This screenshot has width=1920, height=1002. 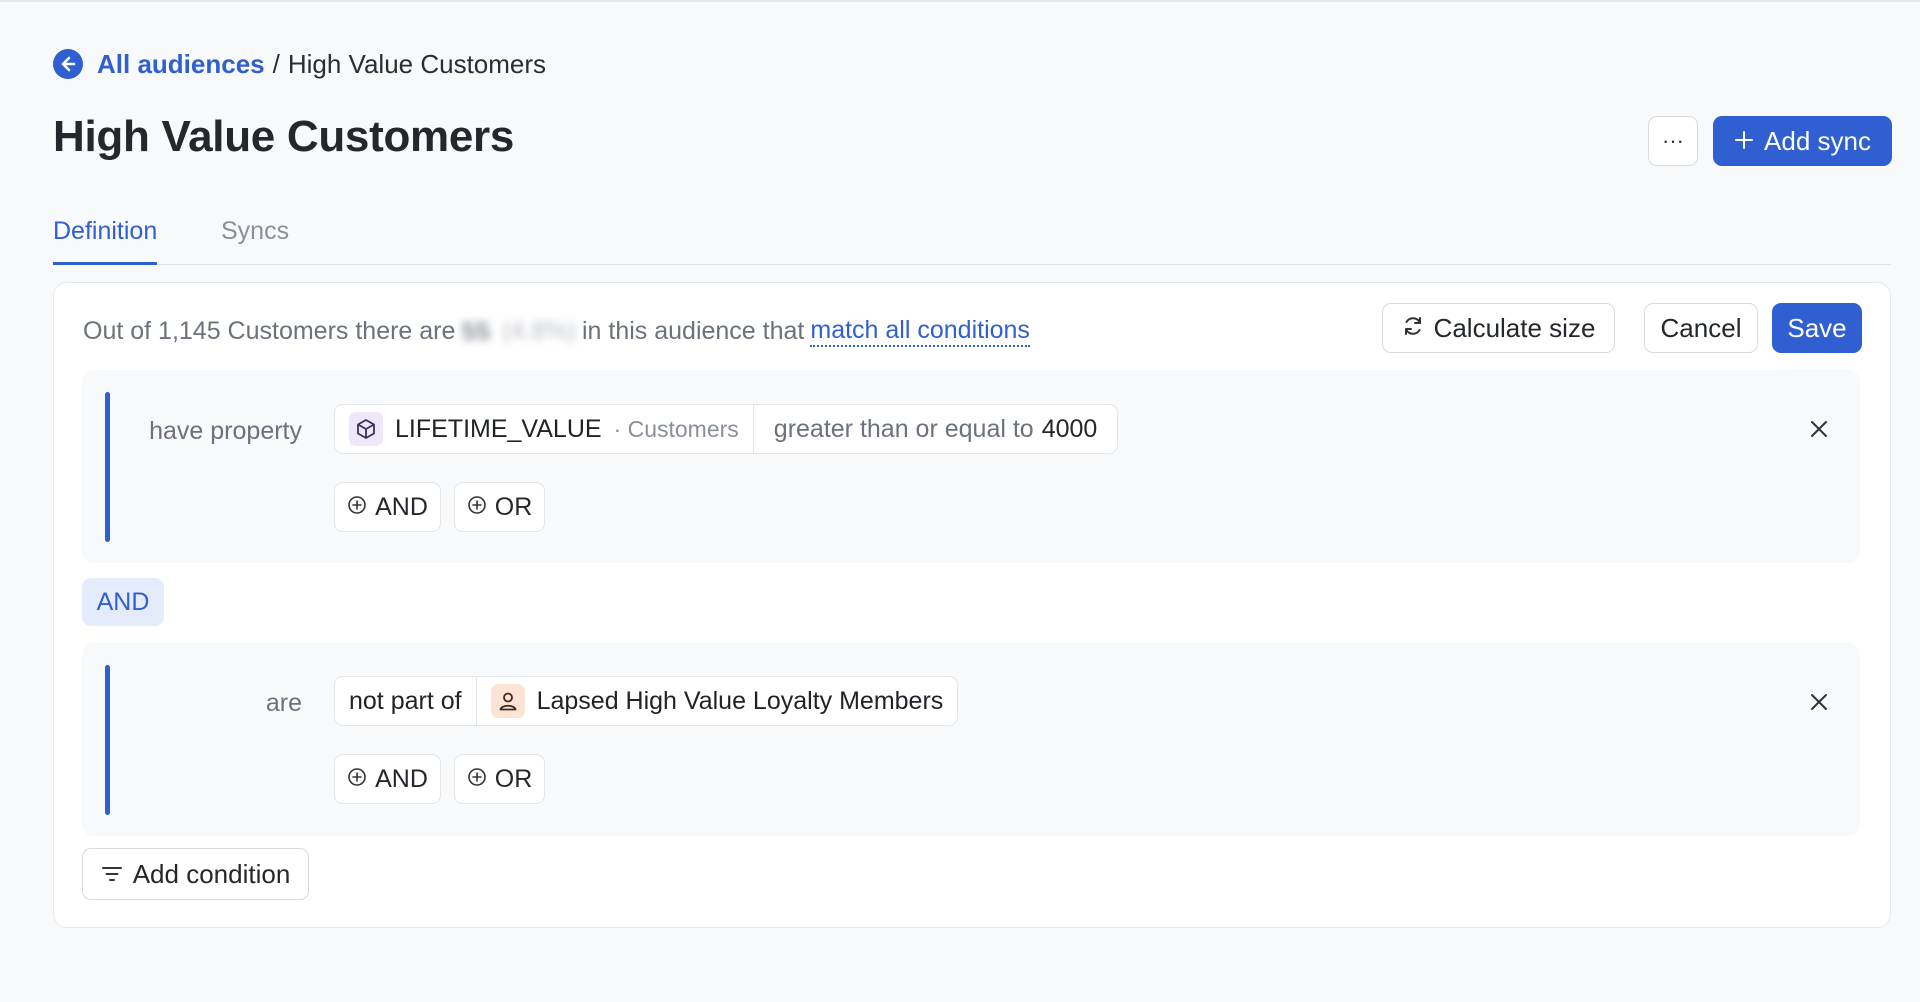 What do you see at coordinates (112, 874) in the screenshot?
I see `filter-icon` at bounding box center [112, 874].